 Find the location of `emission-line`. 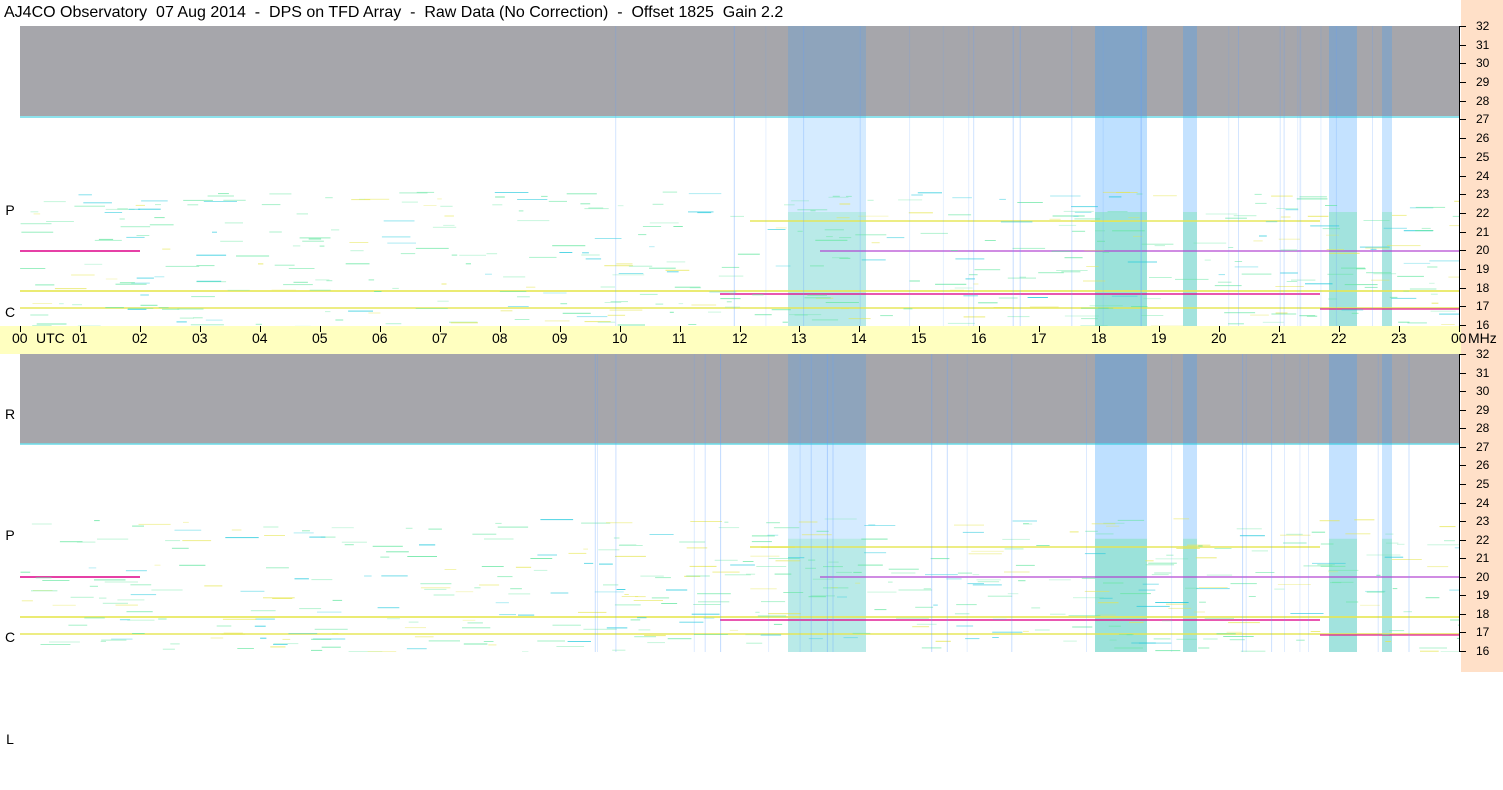

emission-line is located at coordinates (739, 444).